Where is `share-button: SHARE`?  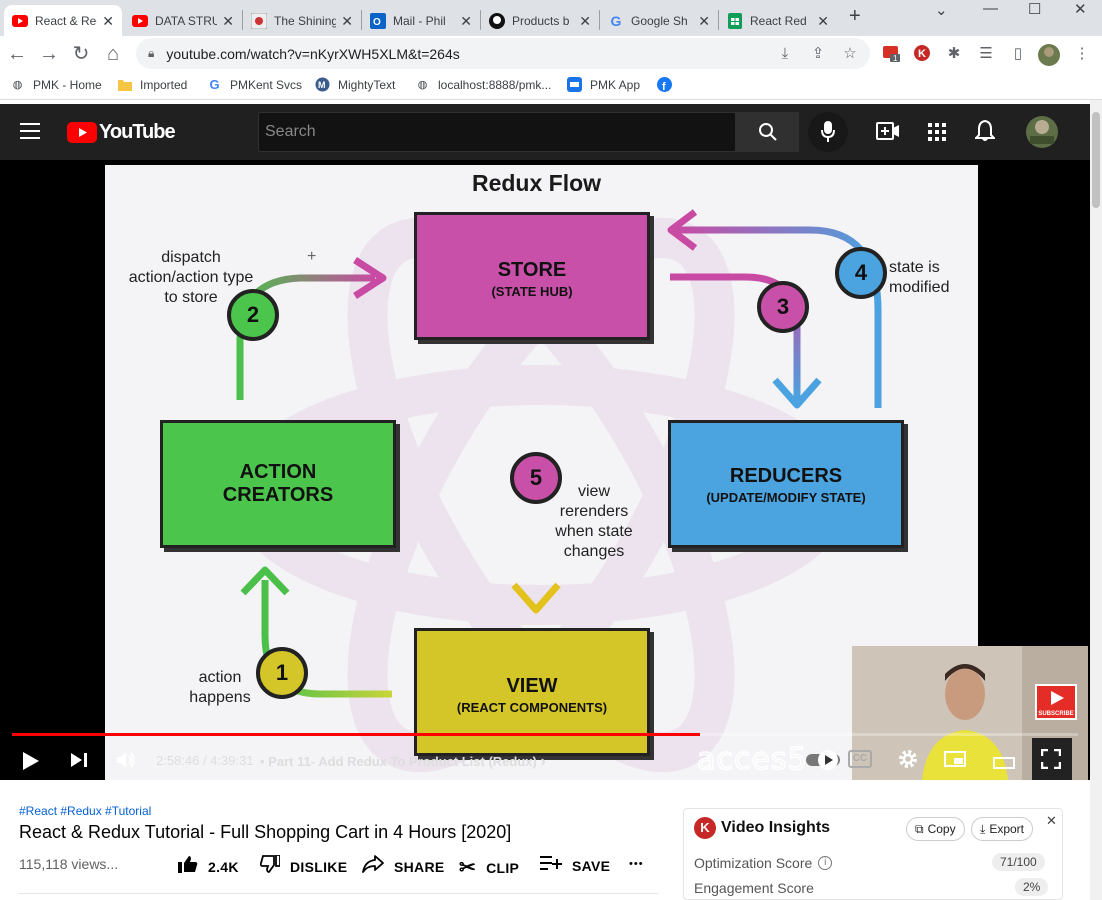
share-button: SHARE is located at coordinates (403, 866).